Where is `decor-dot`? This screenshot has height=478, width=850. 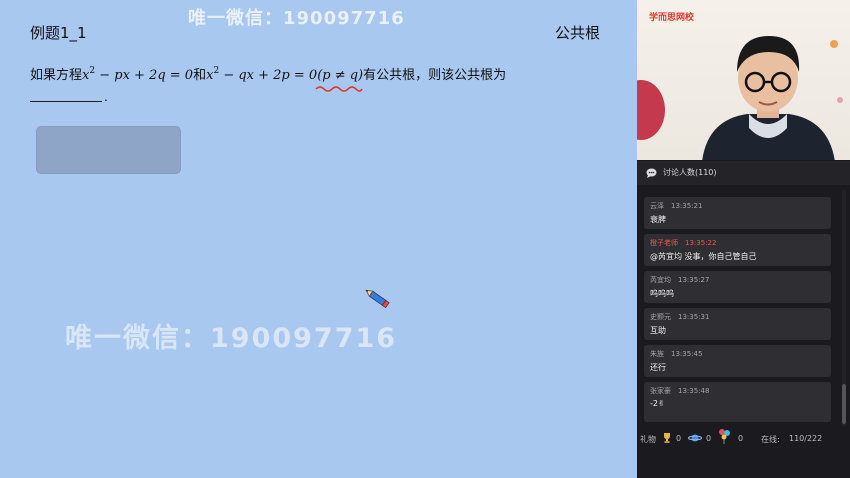 decor-dot is located at coordinates (840, 100).